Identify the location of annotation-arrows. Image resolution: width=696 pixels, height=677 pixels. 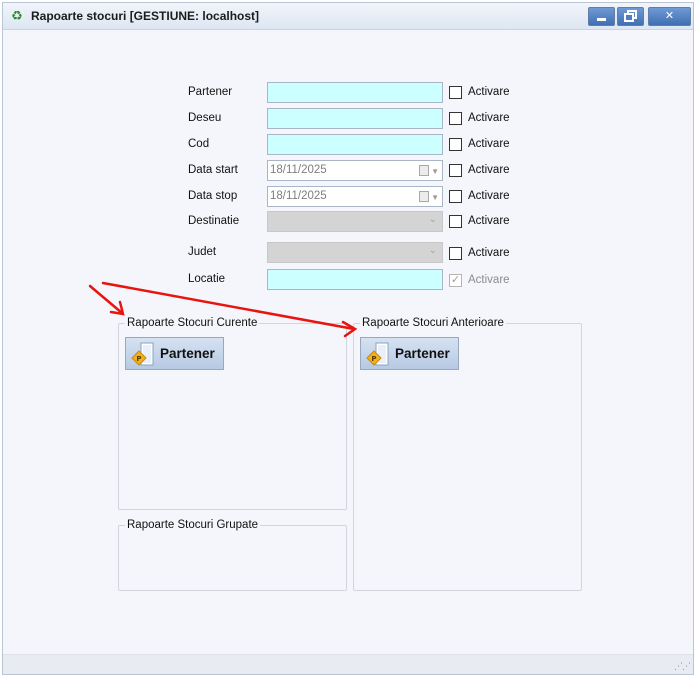
(223, 309).